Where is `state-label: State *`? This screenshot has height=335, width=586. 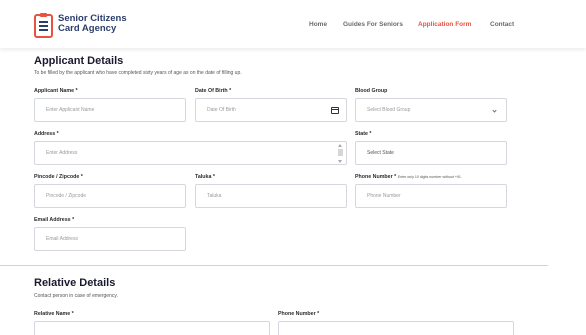 state-label: State * is located at coordinates (363, 134).